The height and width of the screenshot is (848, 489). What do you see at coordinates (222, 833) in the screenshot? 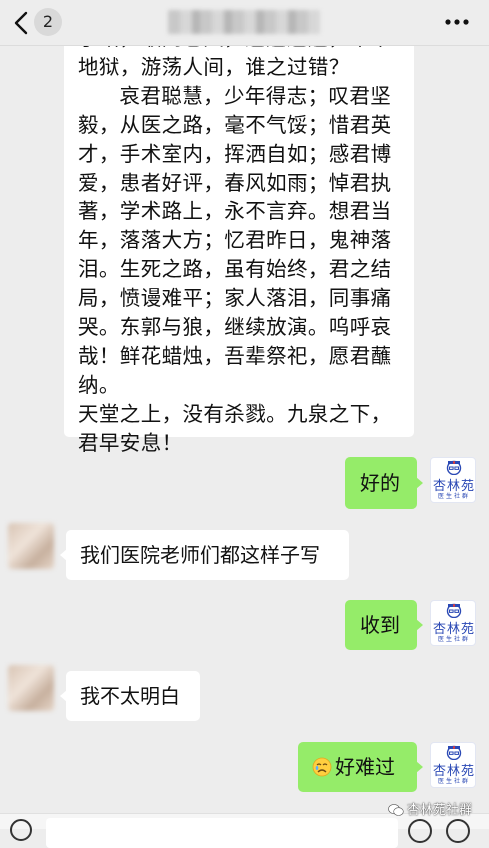
I see `message-input` at bounding box center [222, 833].